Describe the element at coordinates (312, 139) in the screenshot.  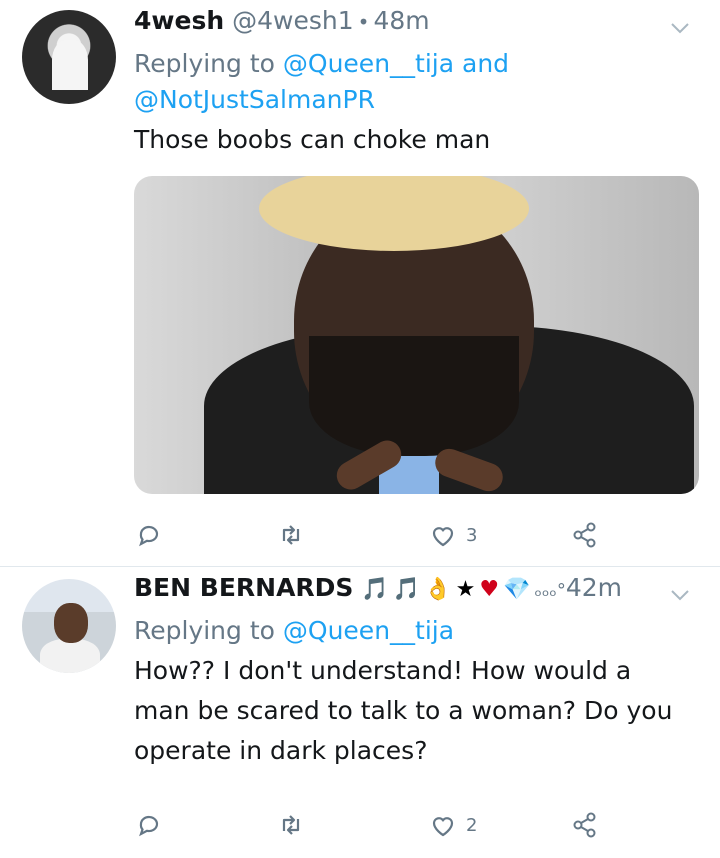
I see `tweet-text: Those boobs can choke man` at that location.